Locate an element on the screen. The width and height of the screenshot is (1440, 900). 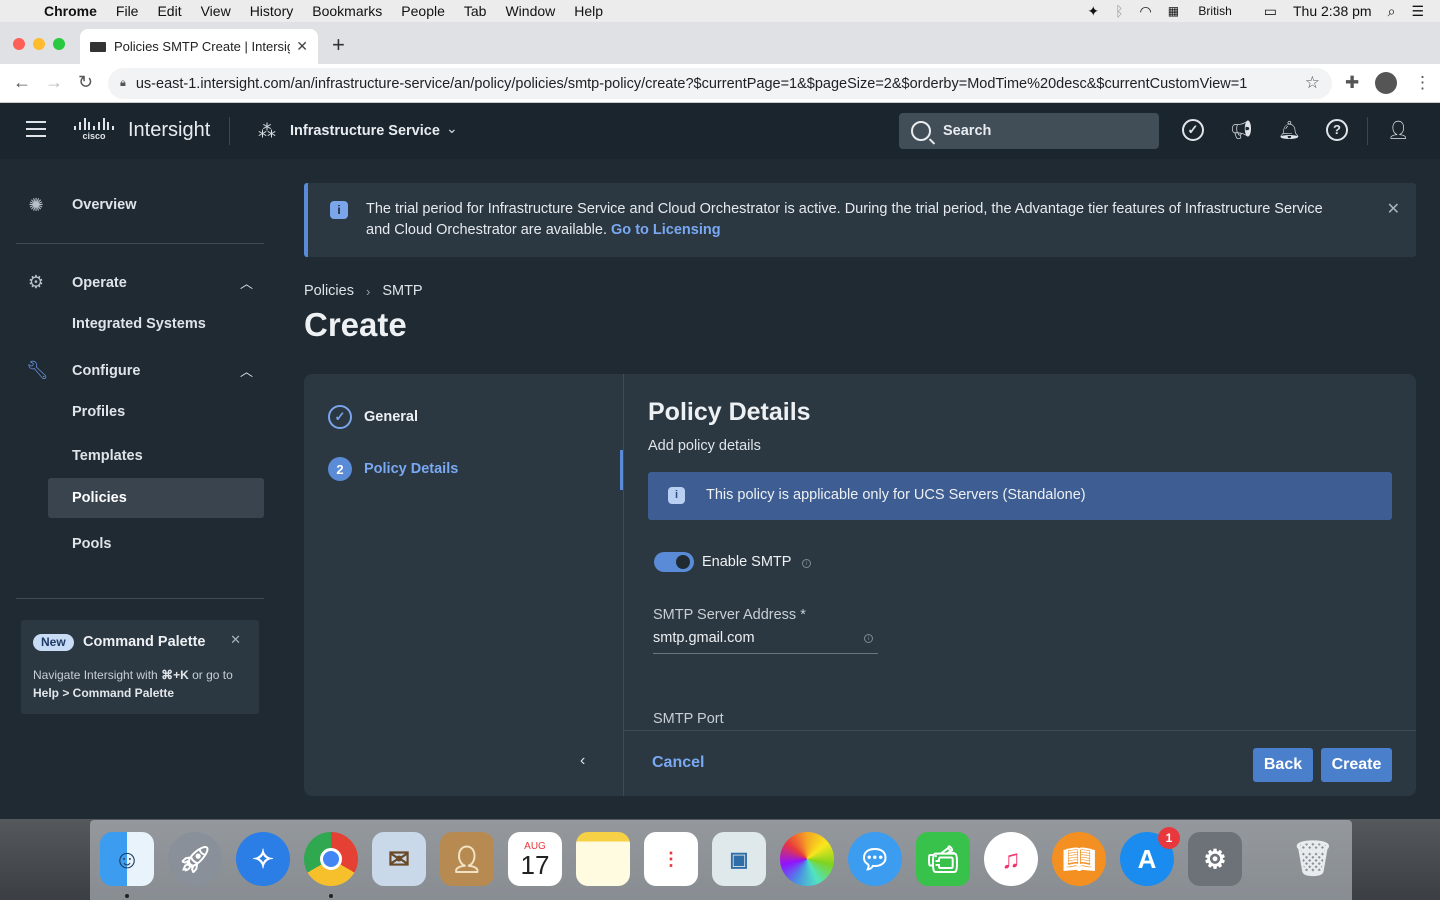
chrome-icon is located at coordinates (331, 859).